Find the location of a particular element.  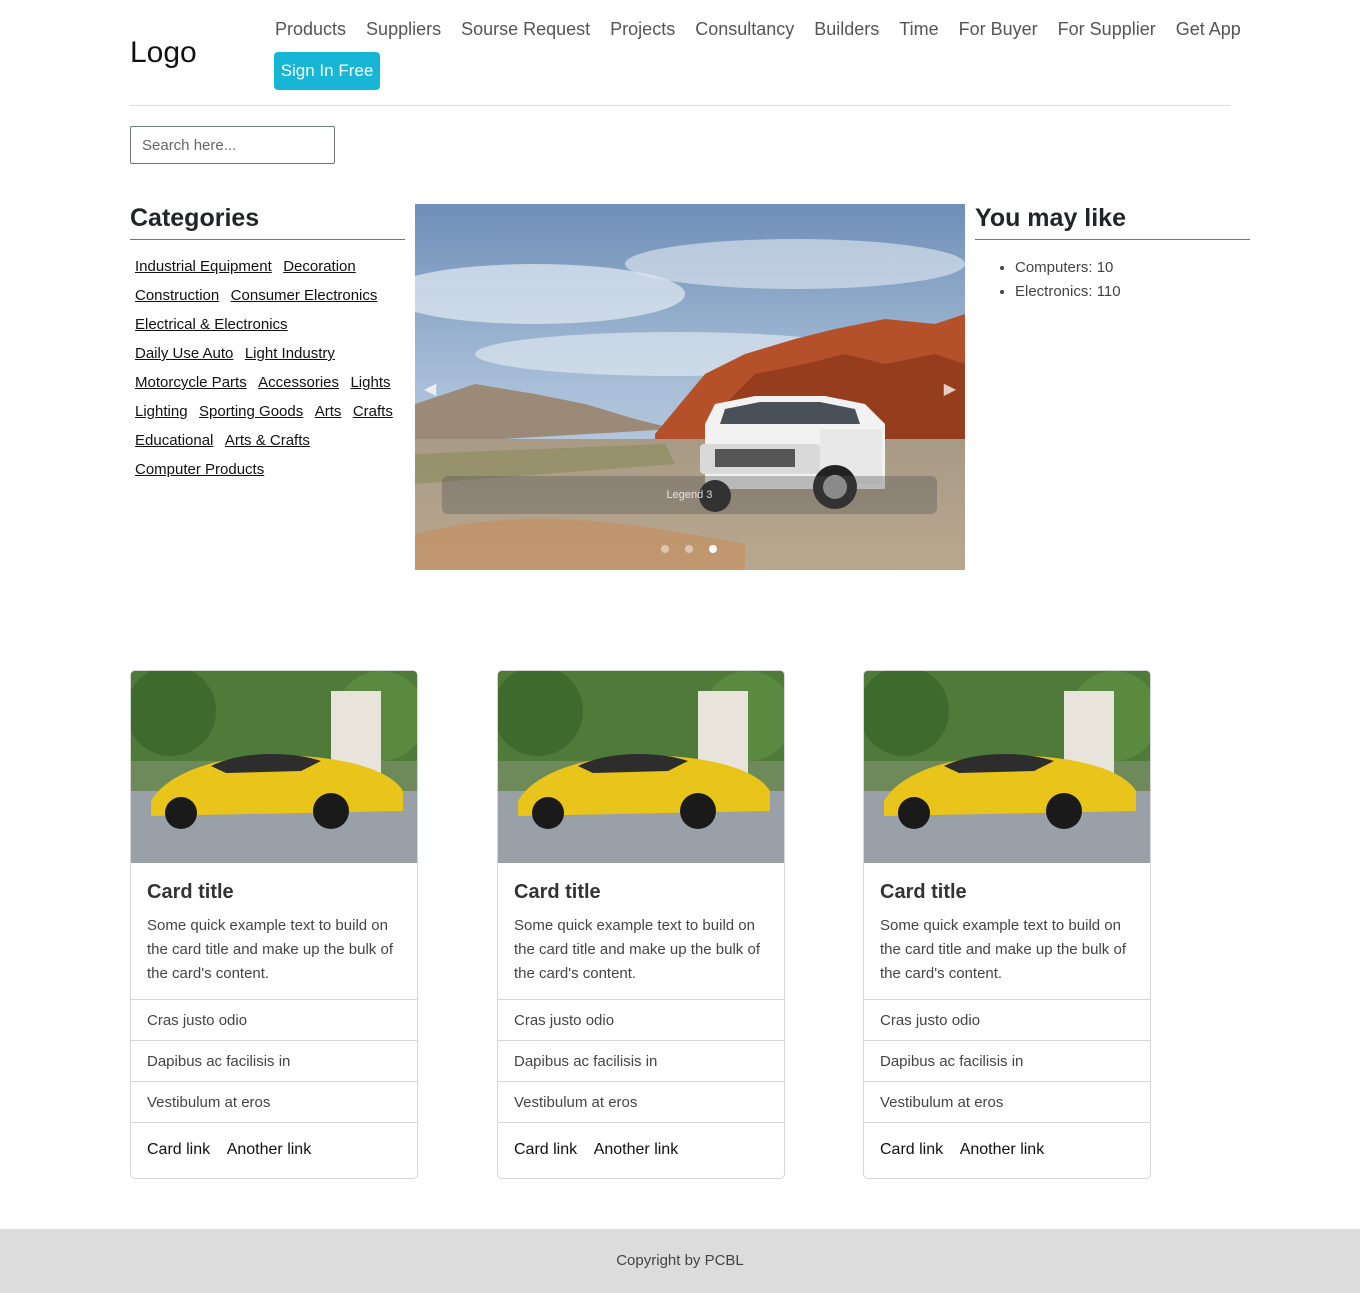

image-carousel: ◀ ▶ Legend 3 is located at coordinates (690, 387).